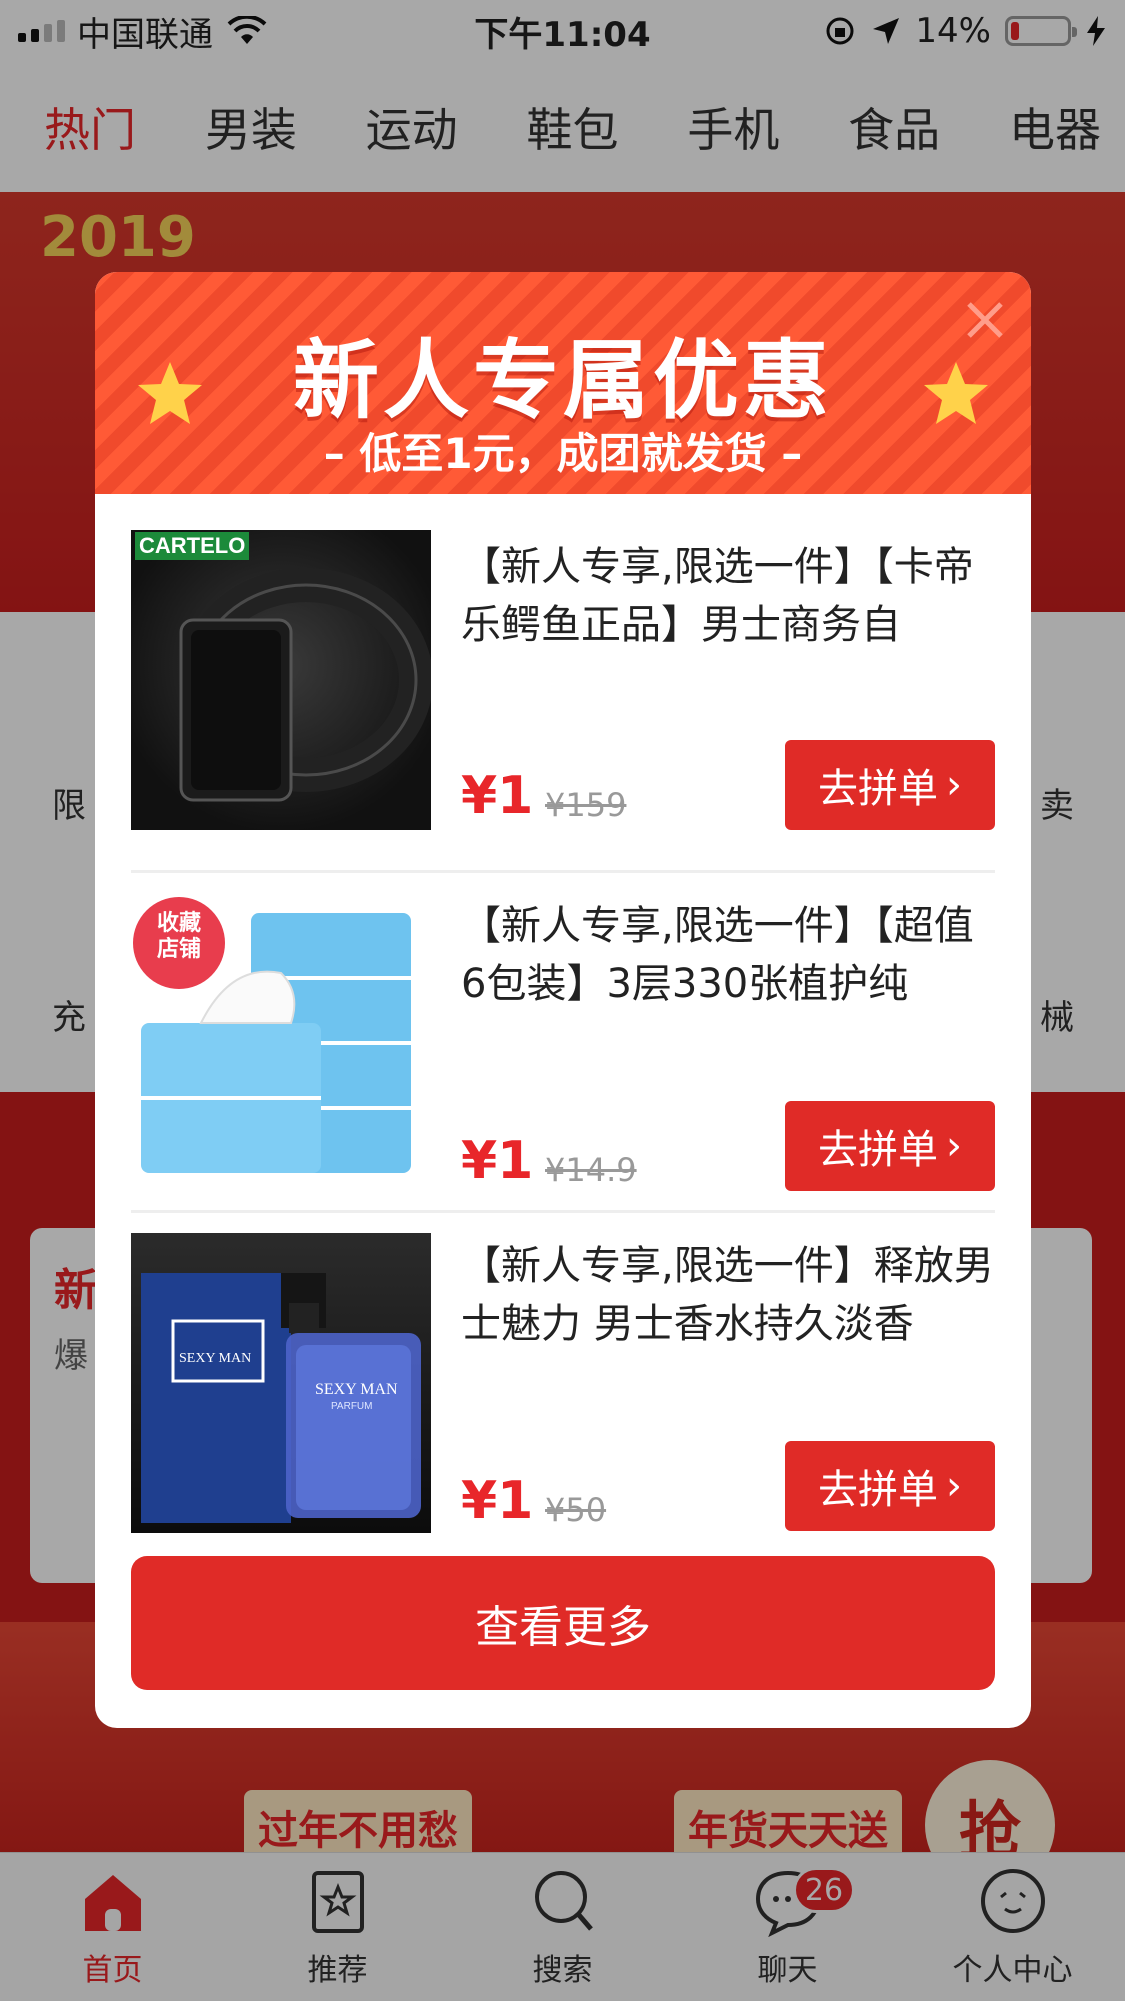  I want to click on modal-subtitle: – 低至1元，成团就发货 –, so click(563, 453).